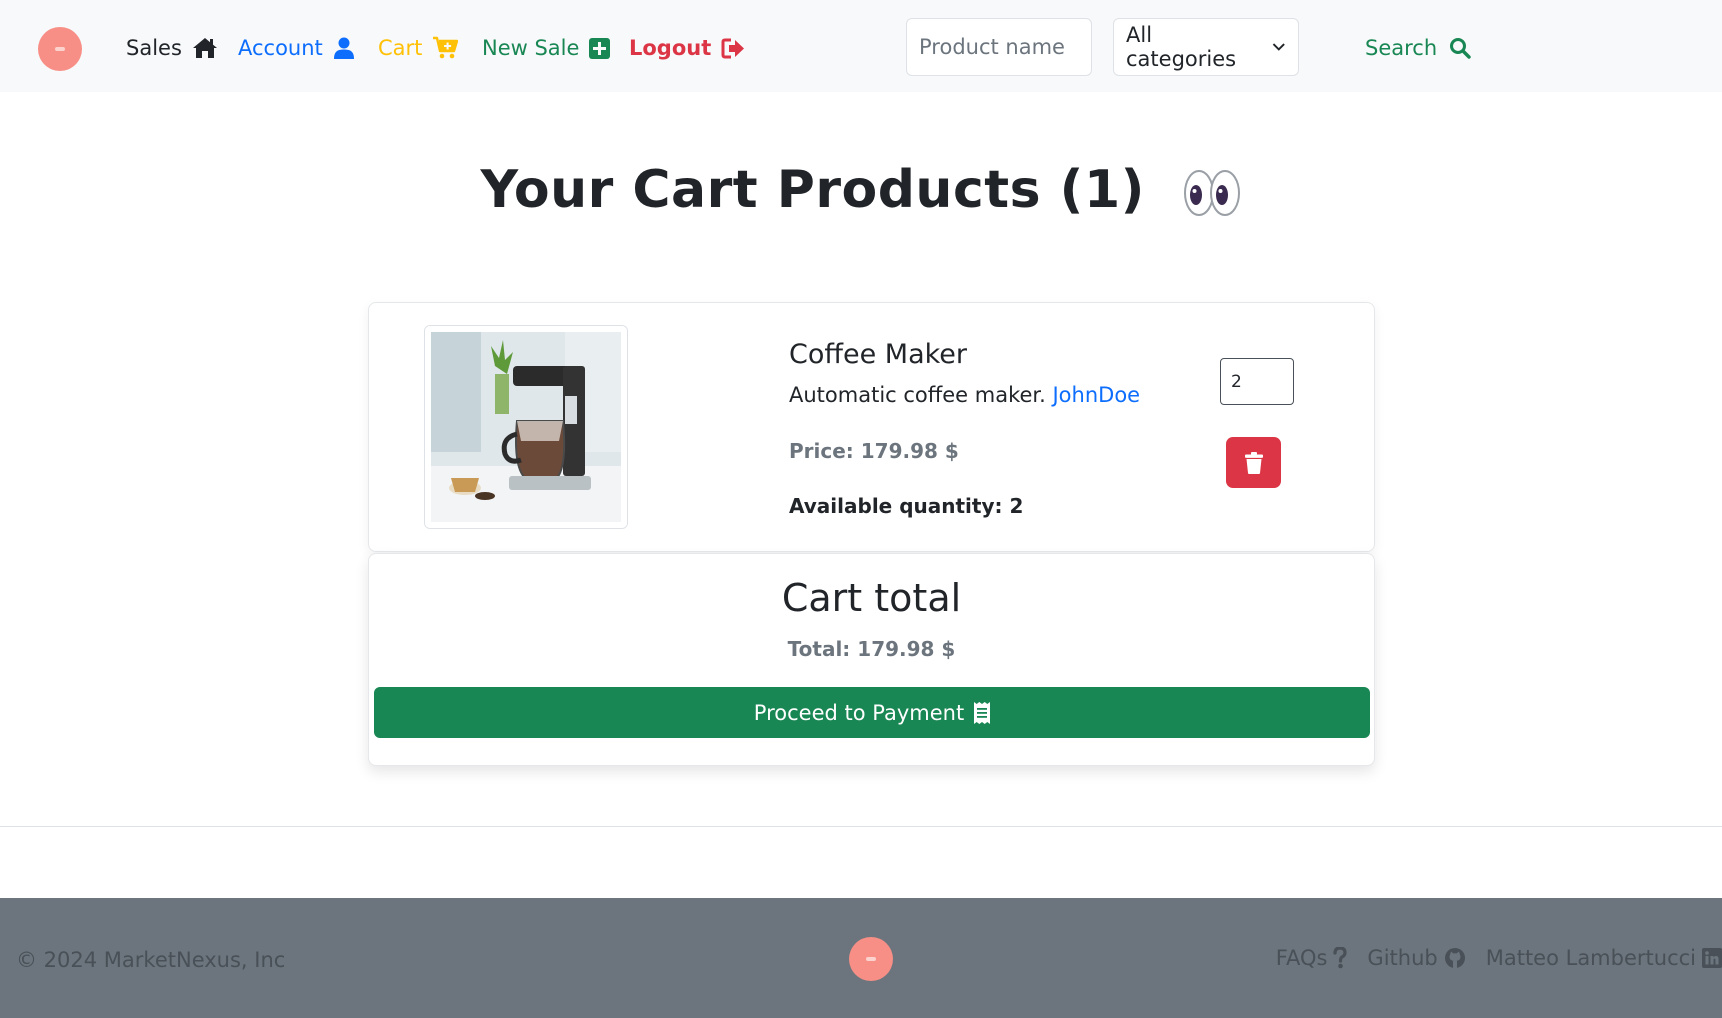 Image resolution: width=1722 pixels, height=1018 pixels. I want to click on product-name-search-input, so click(999, 47).